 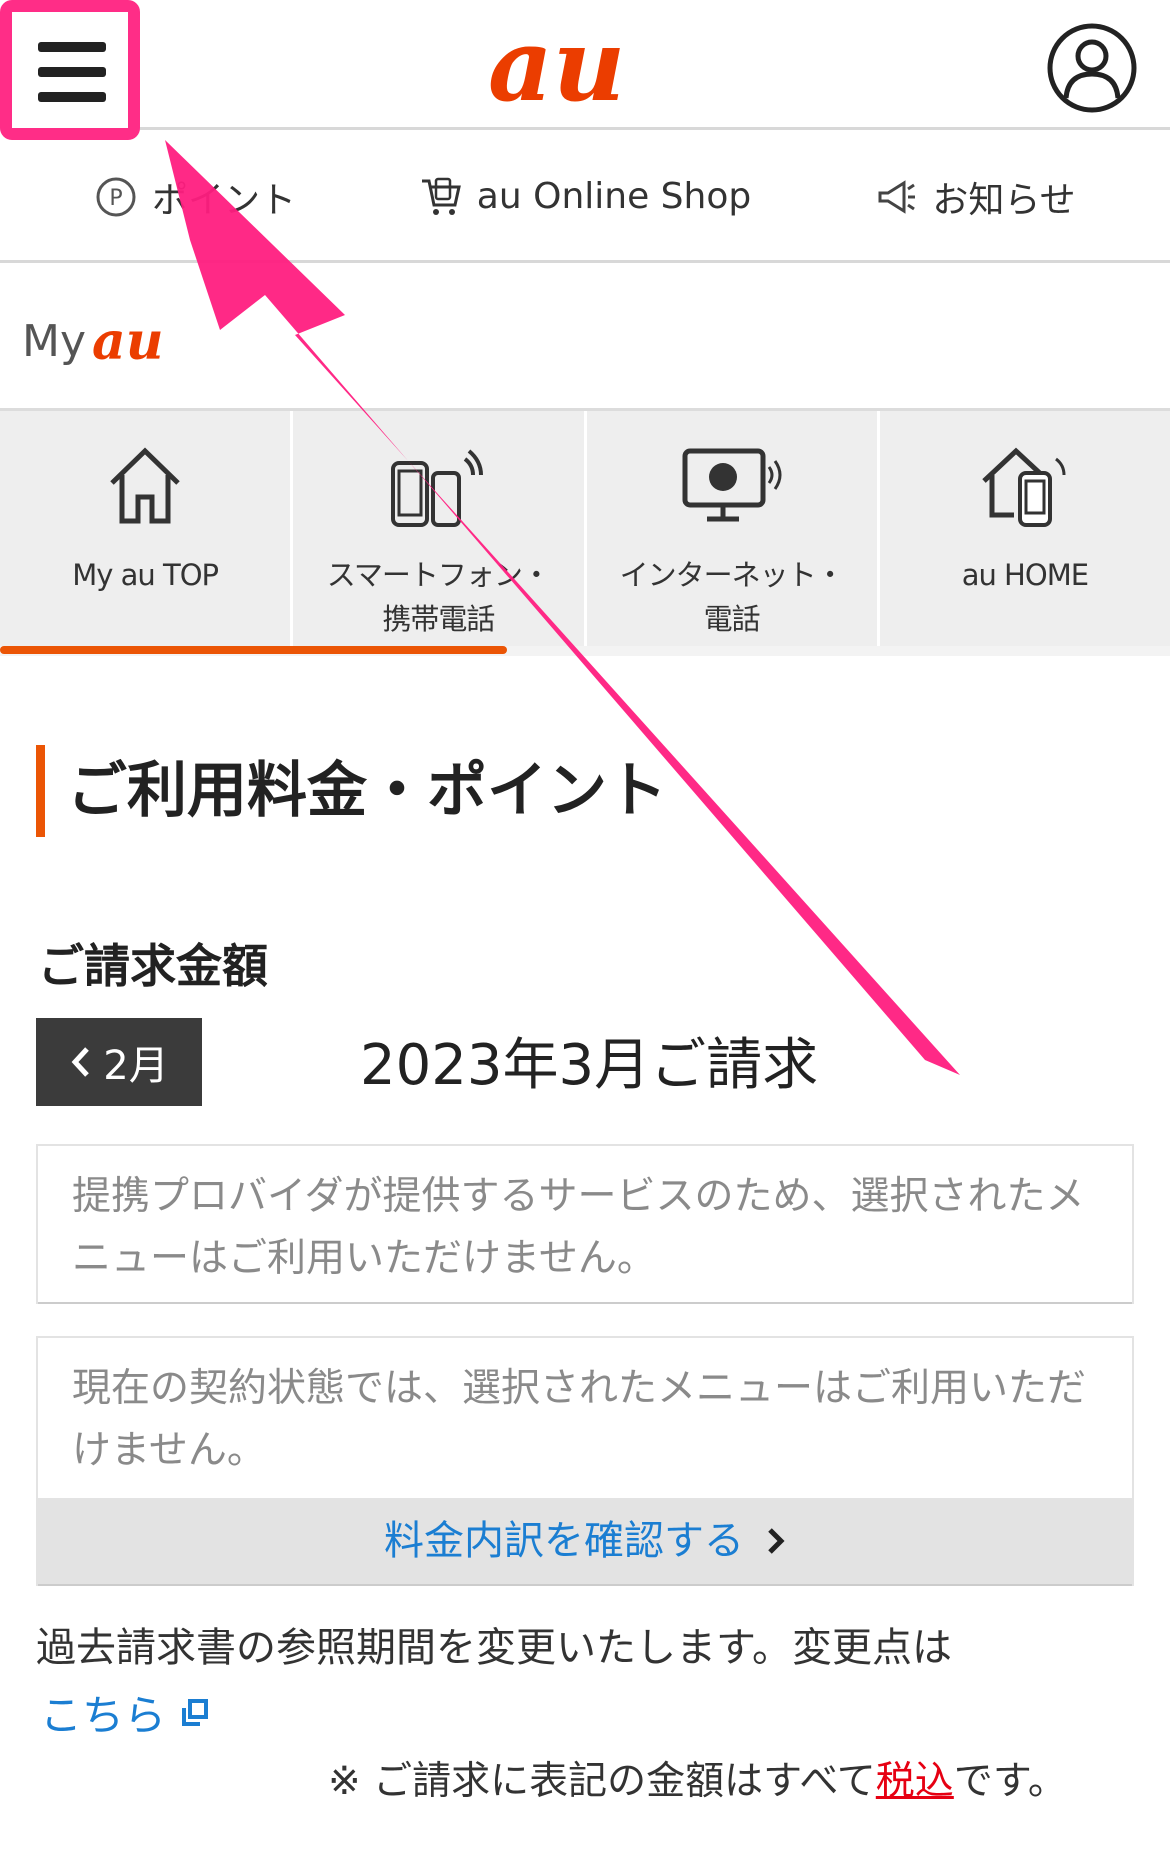 I want to click on past-invoice-notice: 過去請求書の参照期間を変更いたします。変更点は, so click(x=494, y=1648).